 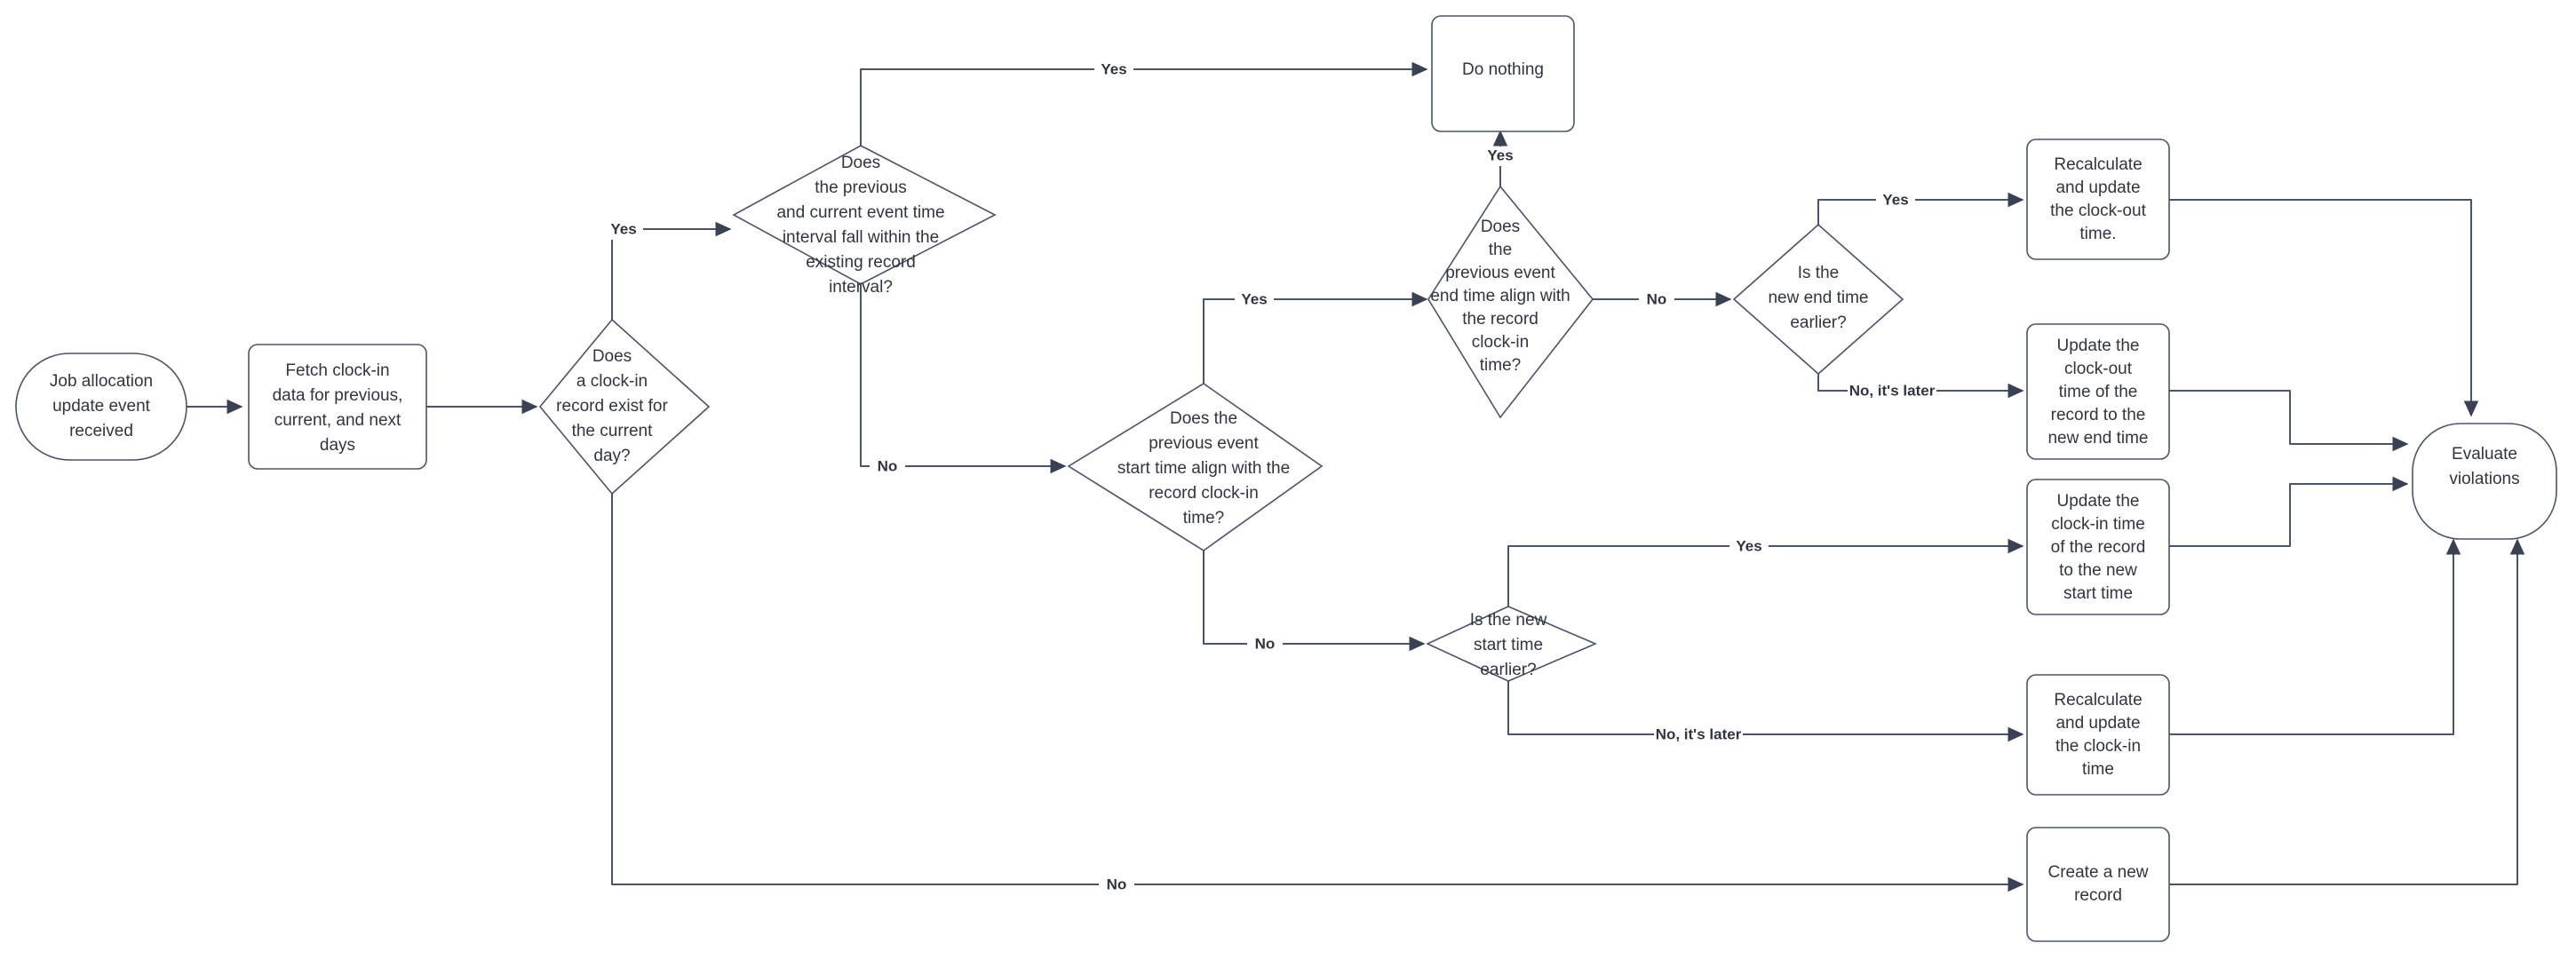 I want to click on node-interval-line-6: interval?, so click(x=861, y=287).